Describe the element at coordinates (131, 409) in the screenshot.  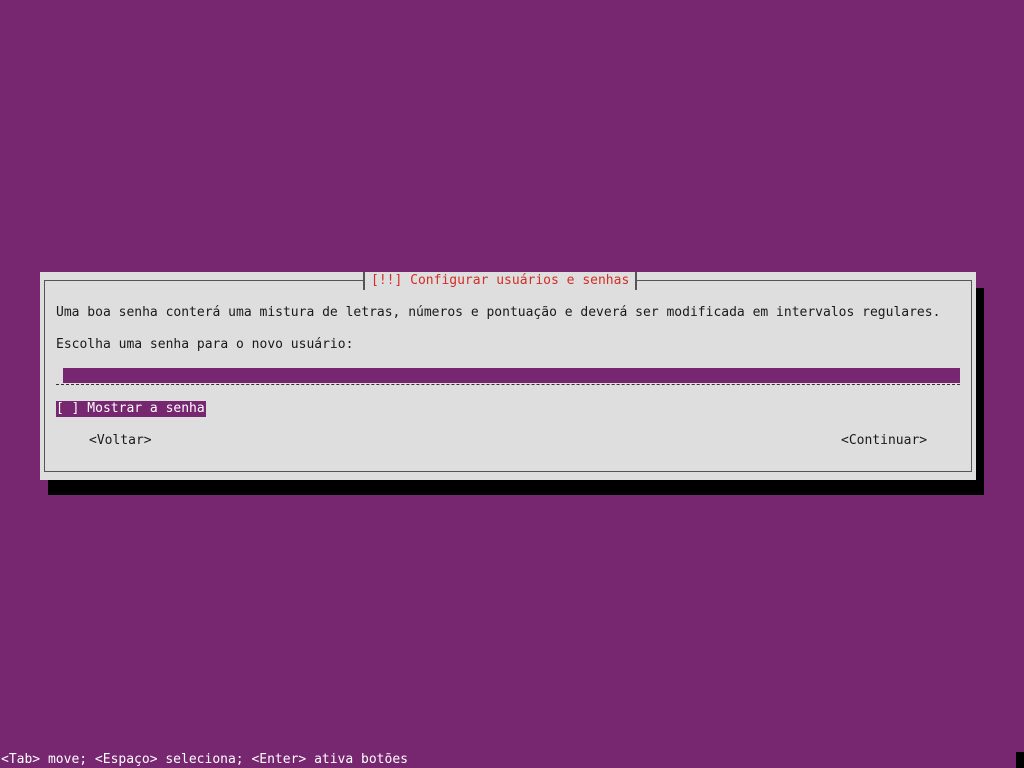
I see `show-password-checkbox: [ ] Mostrar a senha` at that location.